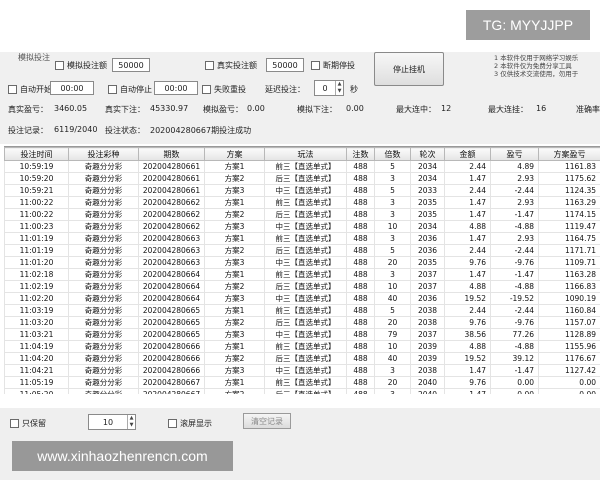  What do you see at coordinates (569, 154) in the screenshot?
I see `column-header: 方案盈亏` at bounding box center [569, 154].